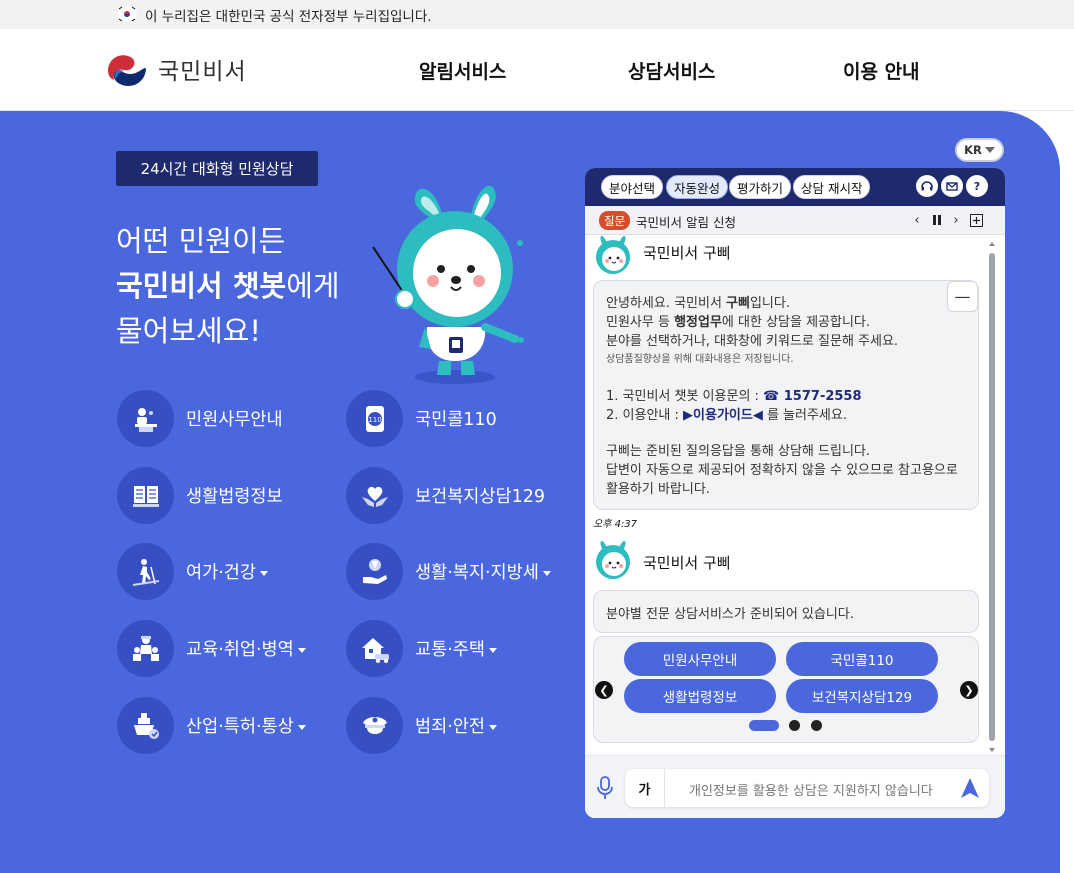 The height and width of the screenshot is (873, 1074). What do you see at coordinates (615, 524) in the screenshot?
I see `message-time: 오후 4:37` at bounding box center [615, 524].